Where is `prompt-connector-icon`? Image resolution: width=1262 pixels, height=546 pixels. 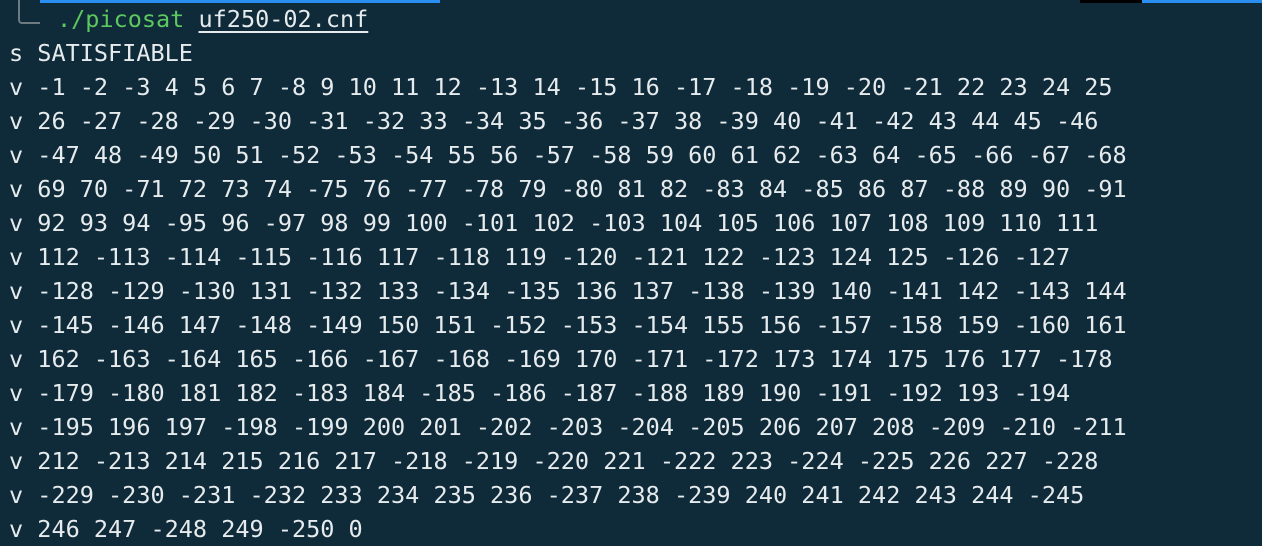 prompt-connector-icon is located at coordinates (29, 12).